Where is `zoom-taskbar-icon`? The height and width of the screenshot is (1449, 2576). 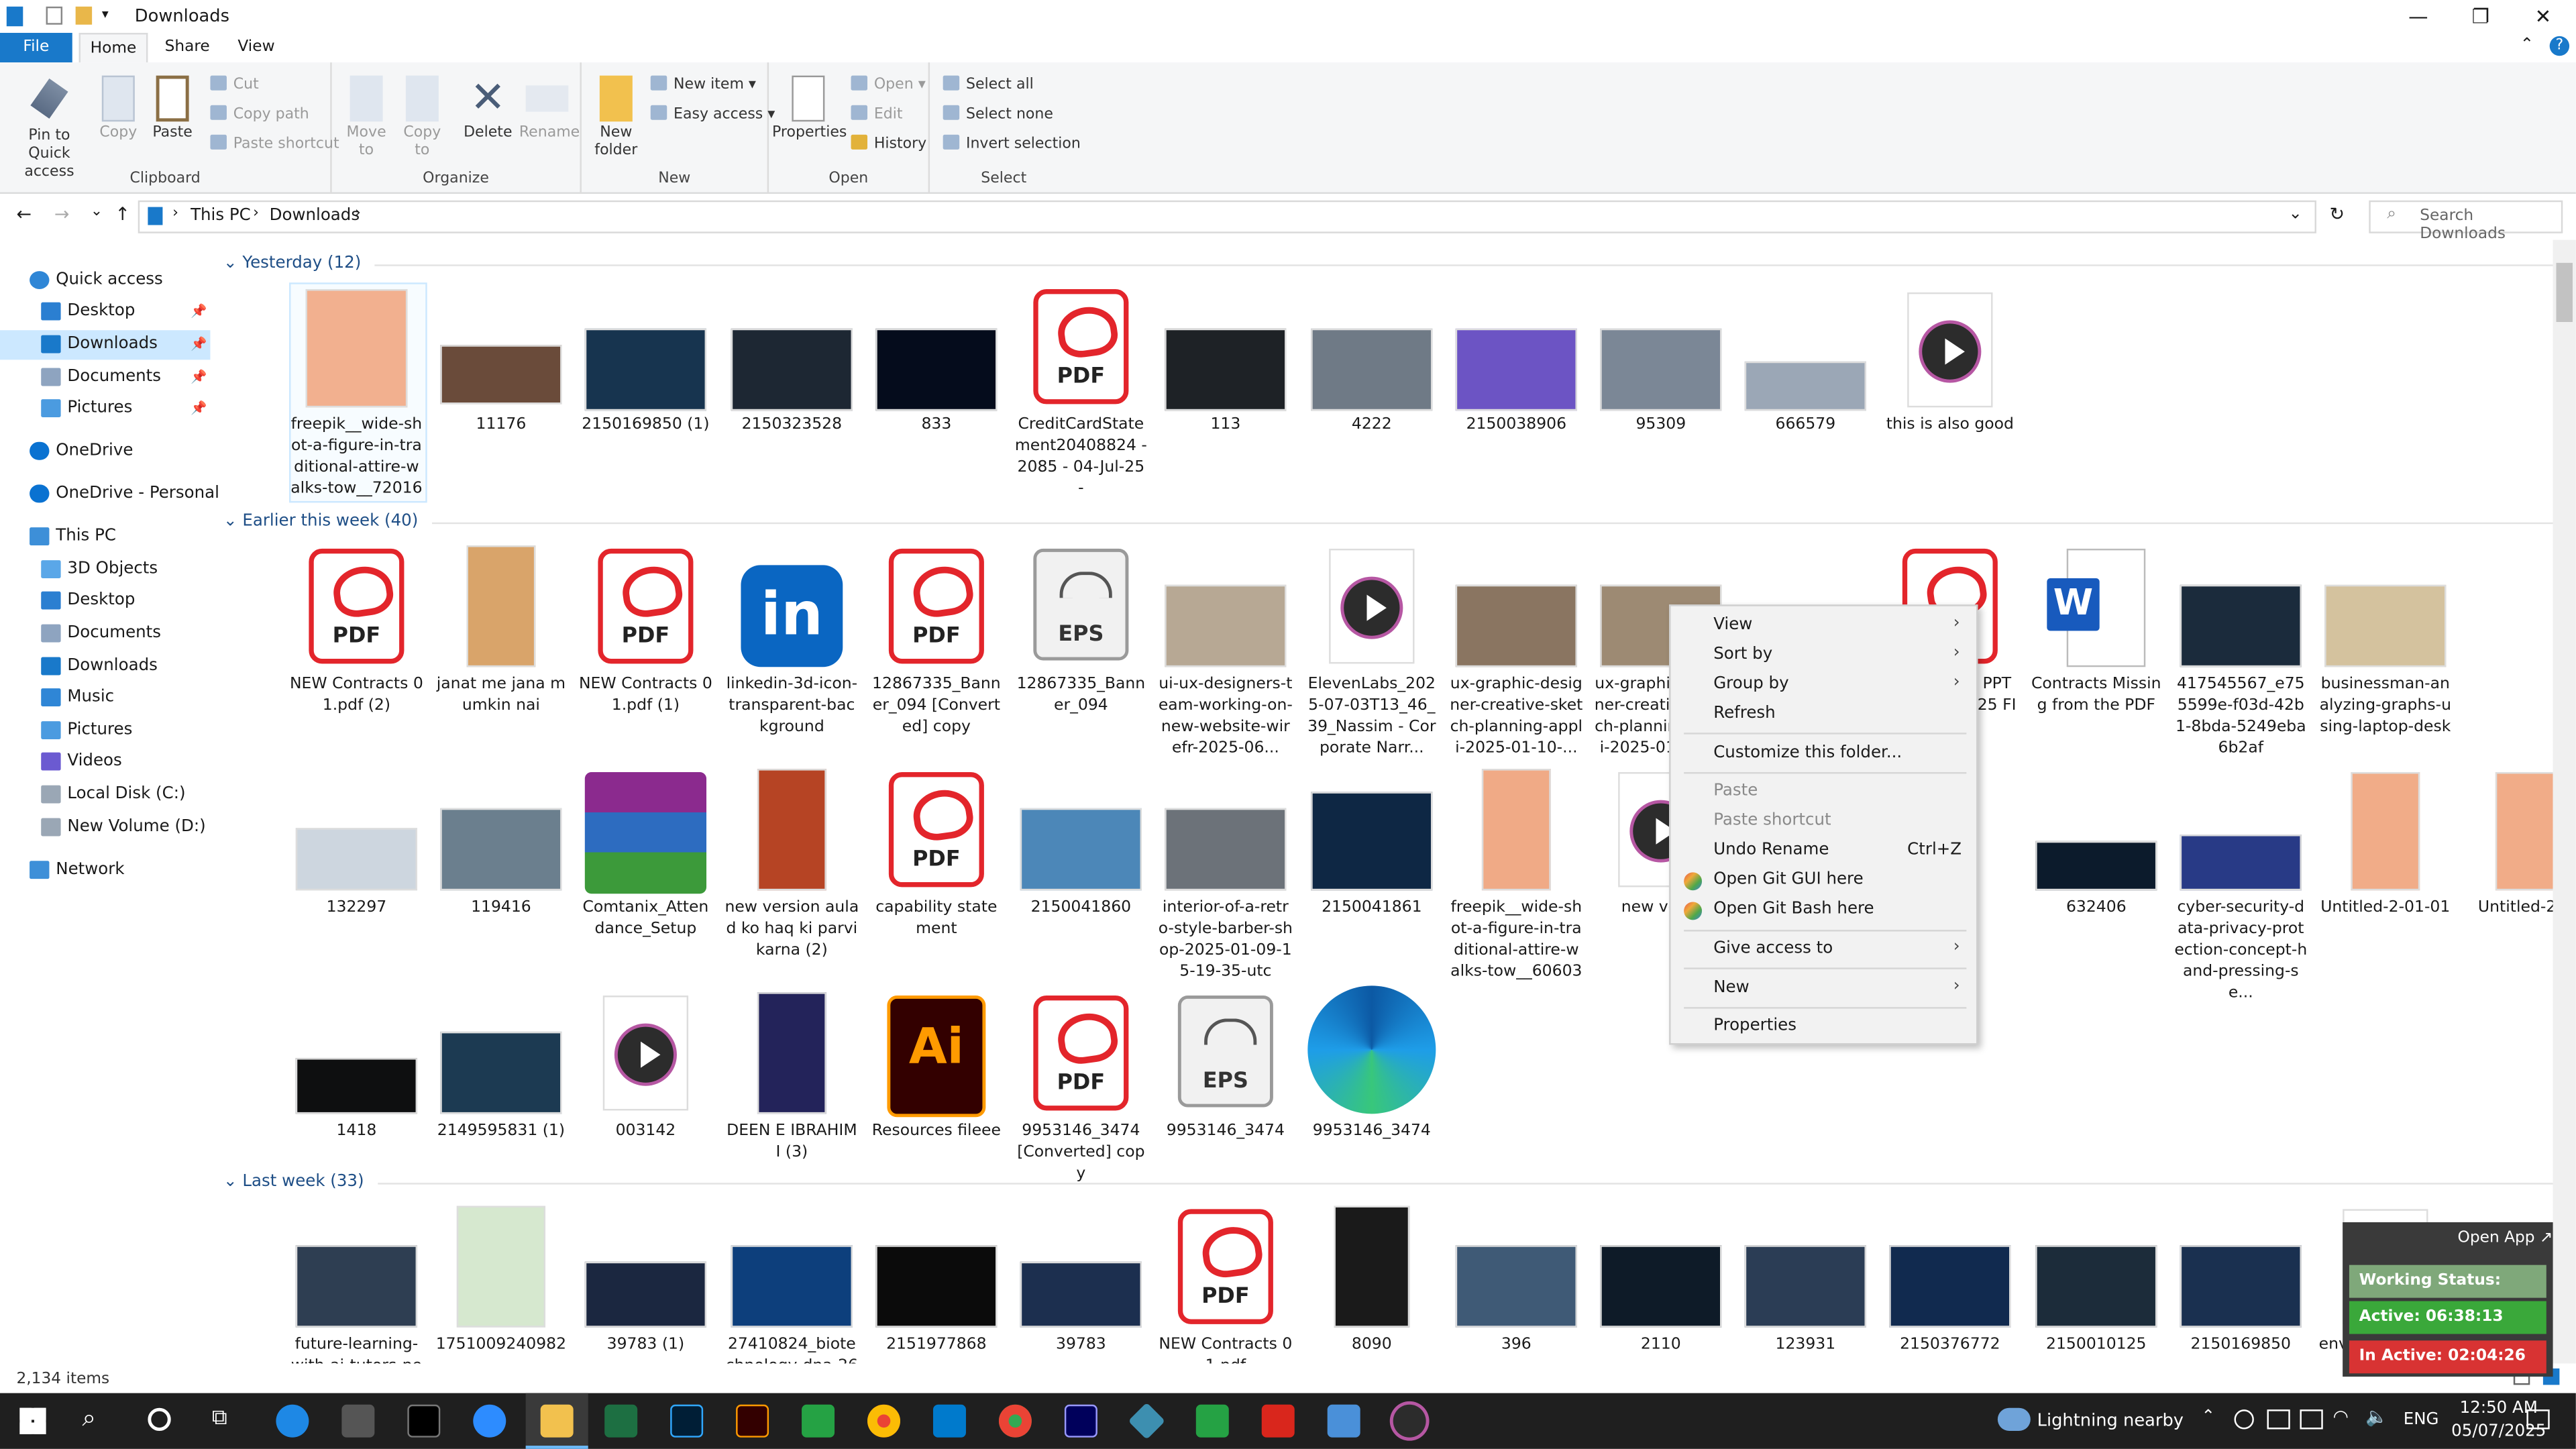 zoom-taskbar-icon is located at coordinates (489, 1421).